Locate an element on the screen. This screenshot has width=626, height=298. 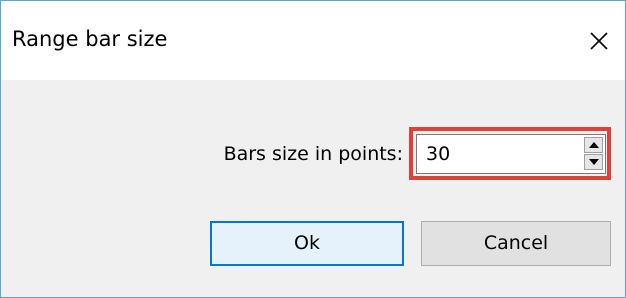
cancel-button: Cancel is located at coordinates (516, 243).